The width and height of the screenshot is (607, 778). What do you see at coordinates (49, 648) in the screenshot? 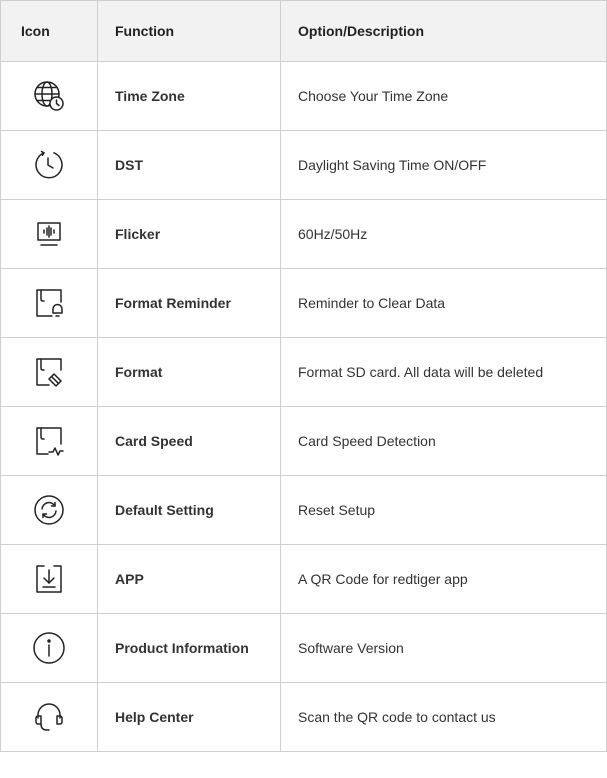
I see `info-circle-icon` at bounding box center [49, 648].